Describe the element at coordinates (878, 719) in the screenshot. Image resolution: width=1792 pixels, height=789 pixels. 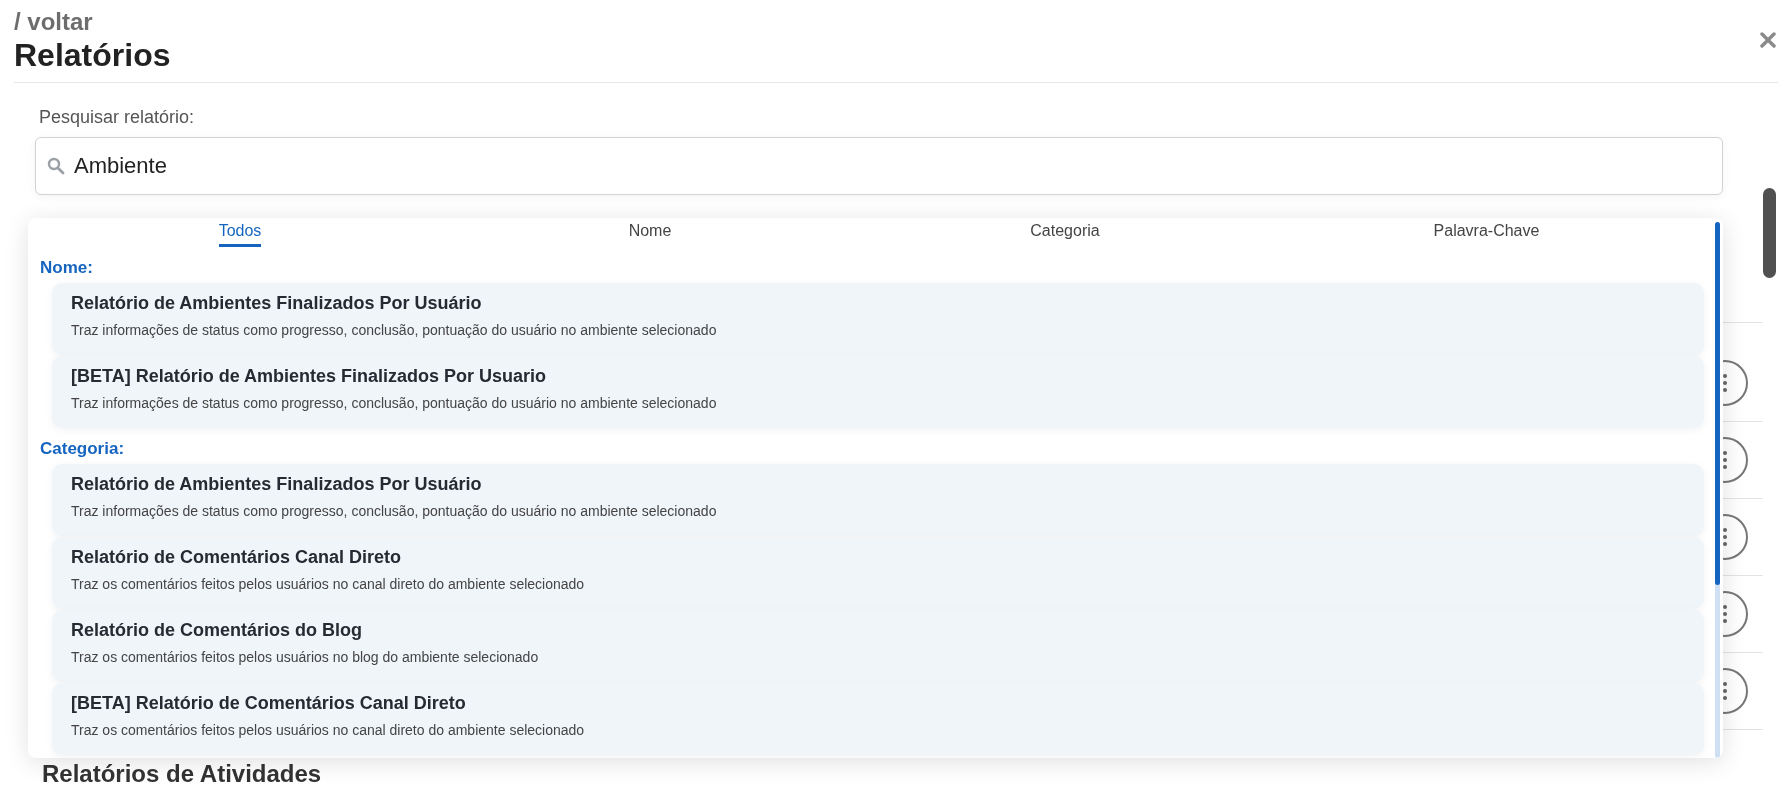
I see `result-card: [BETA] Relatório de Comentários Canal Direto Traz os comentários feitos pelos usuários no canal direto do ambiente selecionado` at that location.